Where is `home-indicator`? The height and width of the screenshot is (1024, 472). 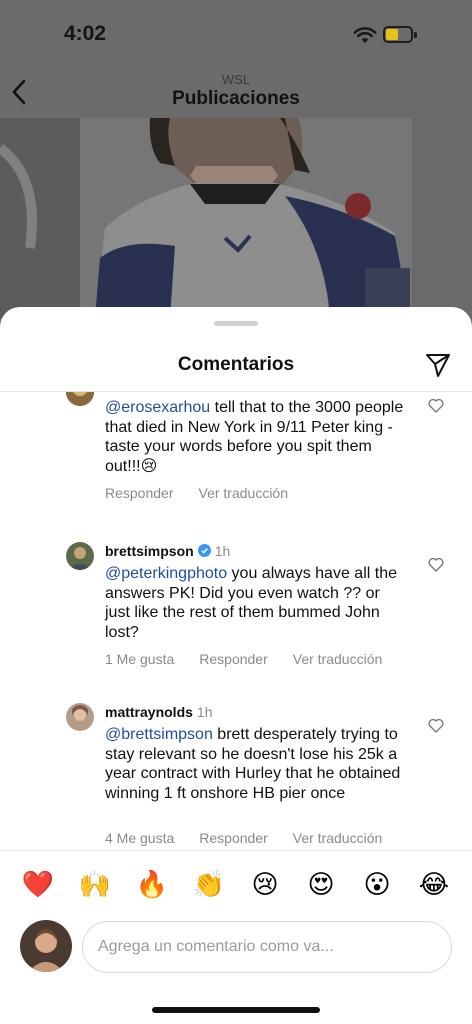 home-indicator is located at coordinates (236, 1010).